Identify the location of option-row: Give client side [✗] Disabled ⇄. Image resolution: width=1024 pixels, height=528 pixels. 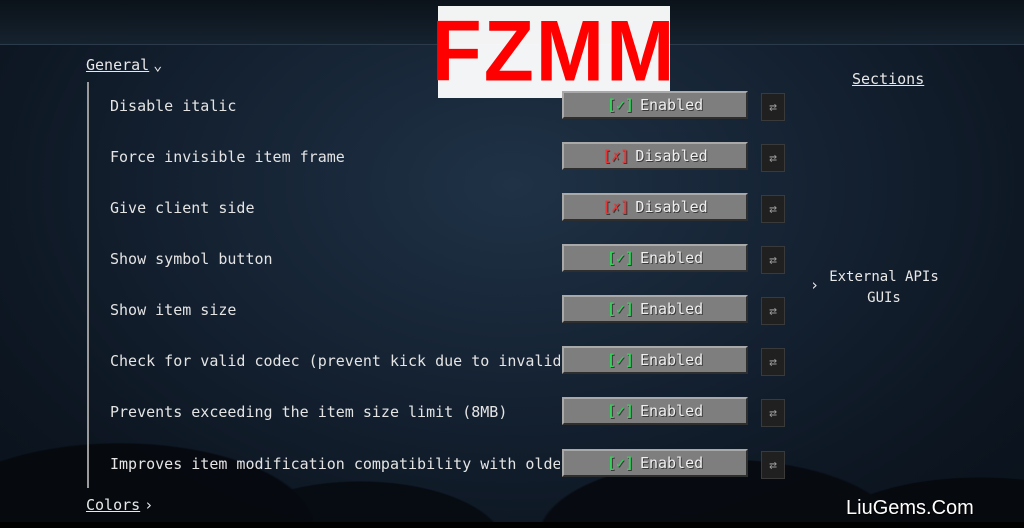
(447, 208).